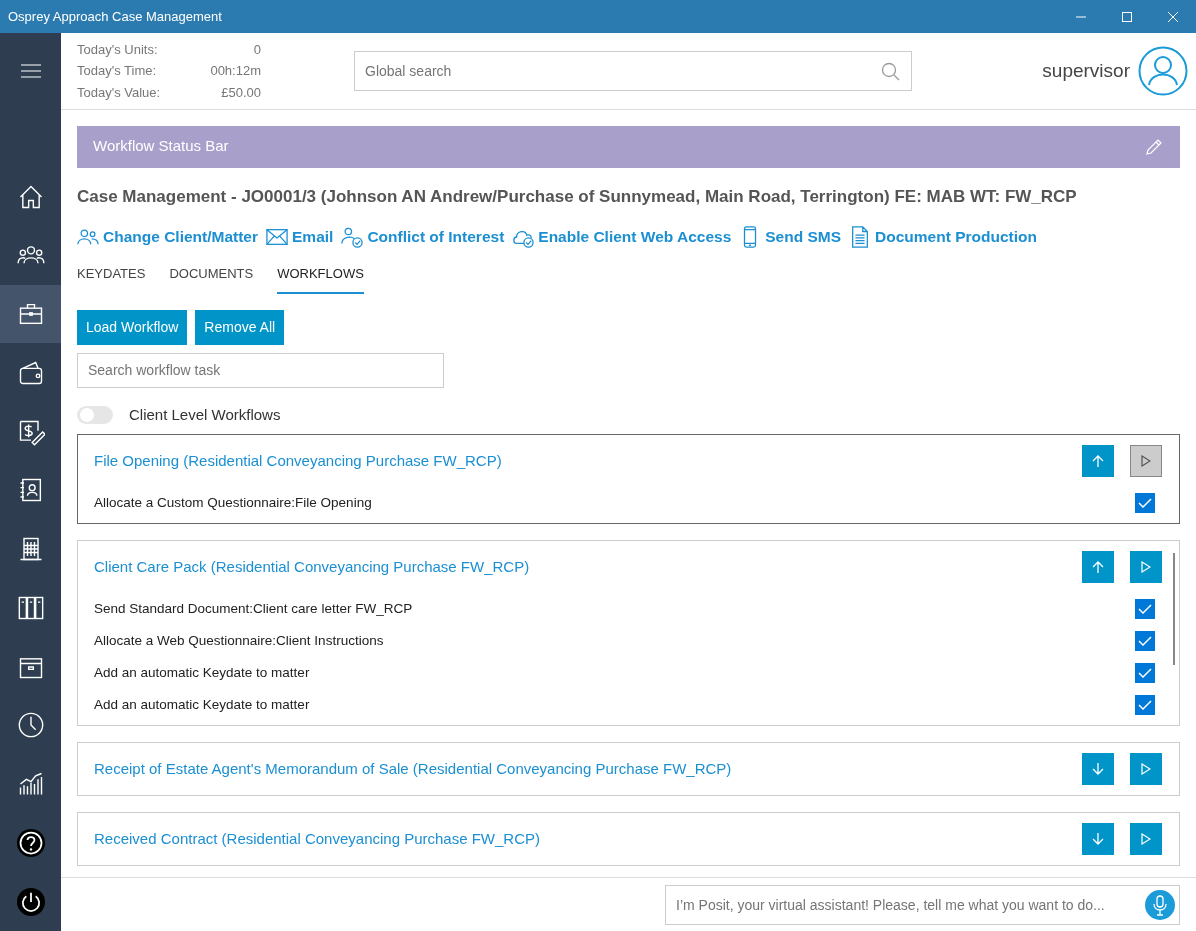  I want to click on power-icon, so click(30, 901).